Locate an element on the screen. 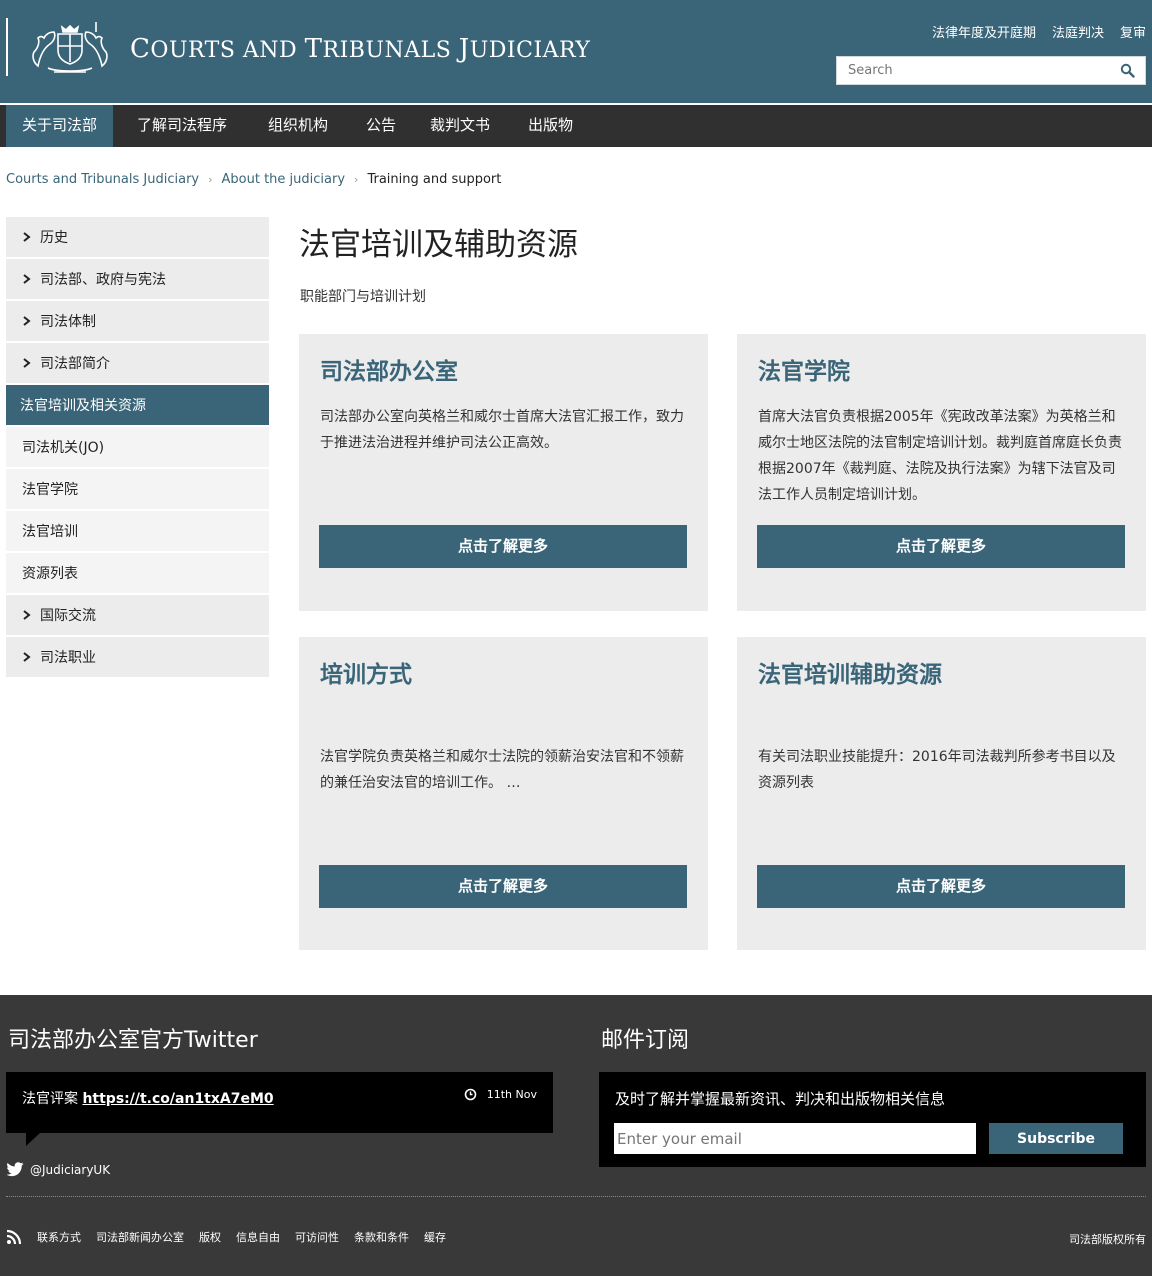 This screenshot has width=1152, height=1276. sidebar-subitem-college: 法官学院 is located at coordinates (137, 489).